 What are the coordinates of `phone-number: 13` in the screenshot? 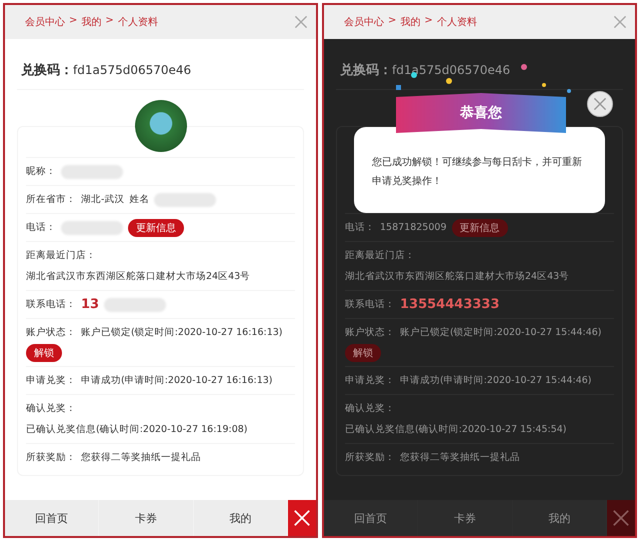 It's located at (90, 305).